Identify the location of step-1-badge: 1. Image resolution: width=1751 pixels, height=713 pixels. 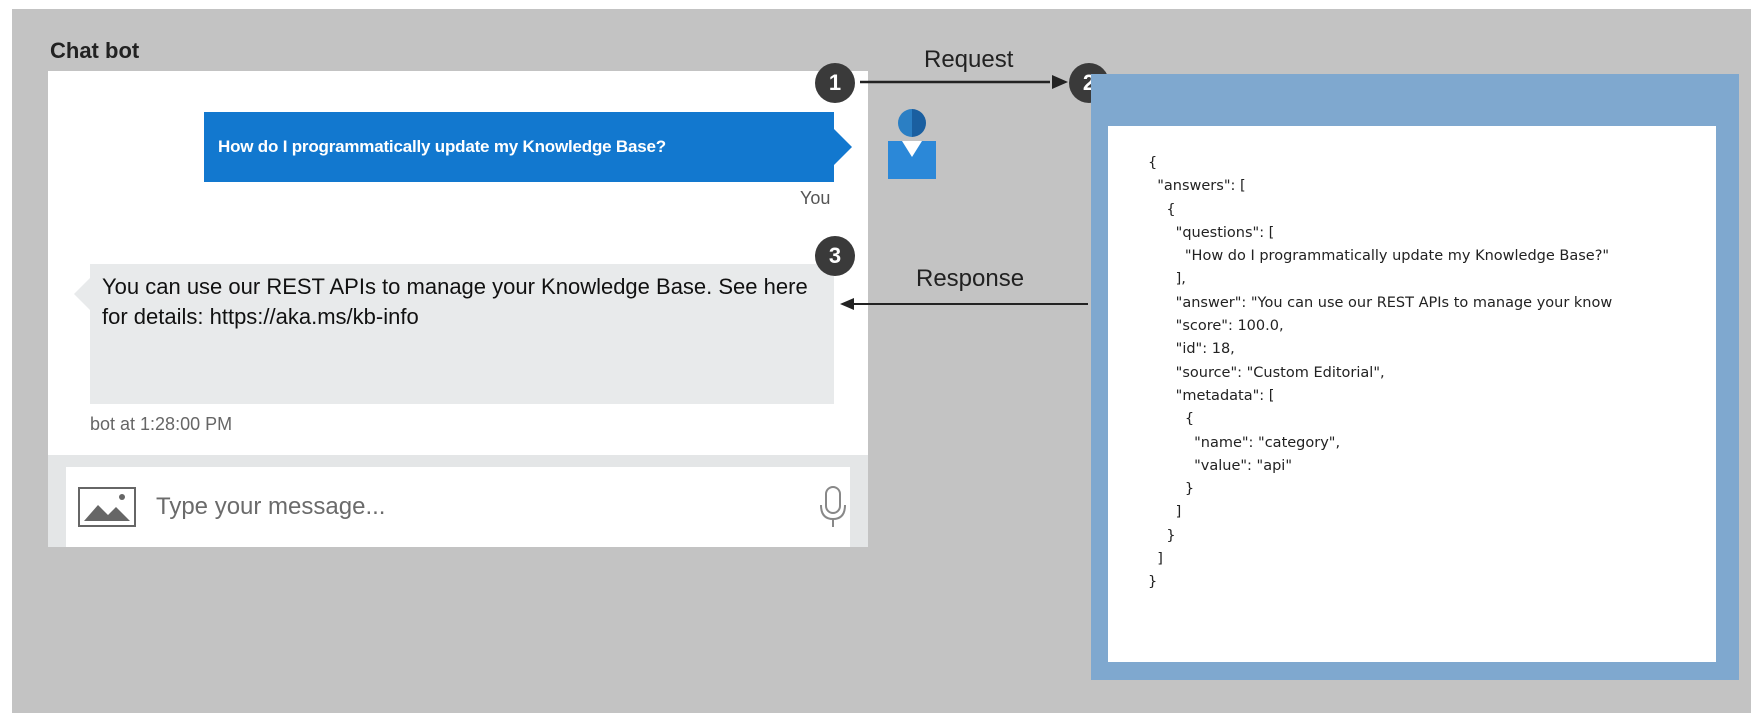
(835, 83).